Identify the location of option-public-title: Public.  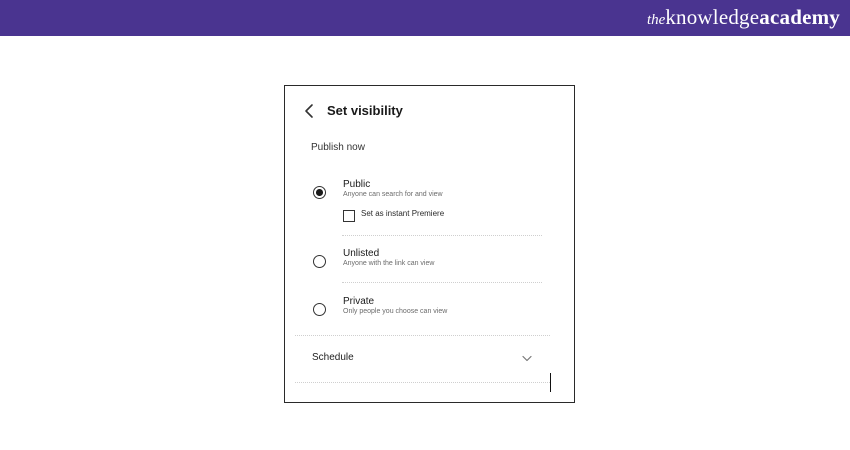
(357, 184).